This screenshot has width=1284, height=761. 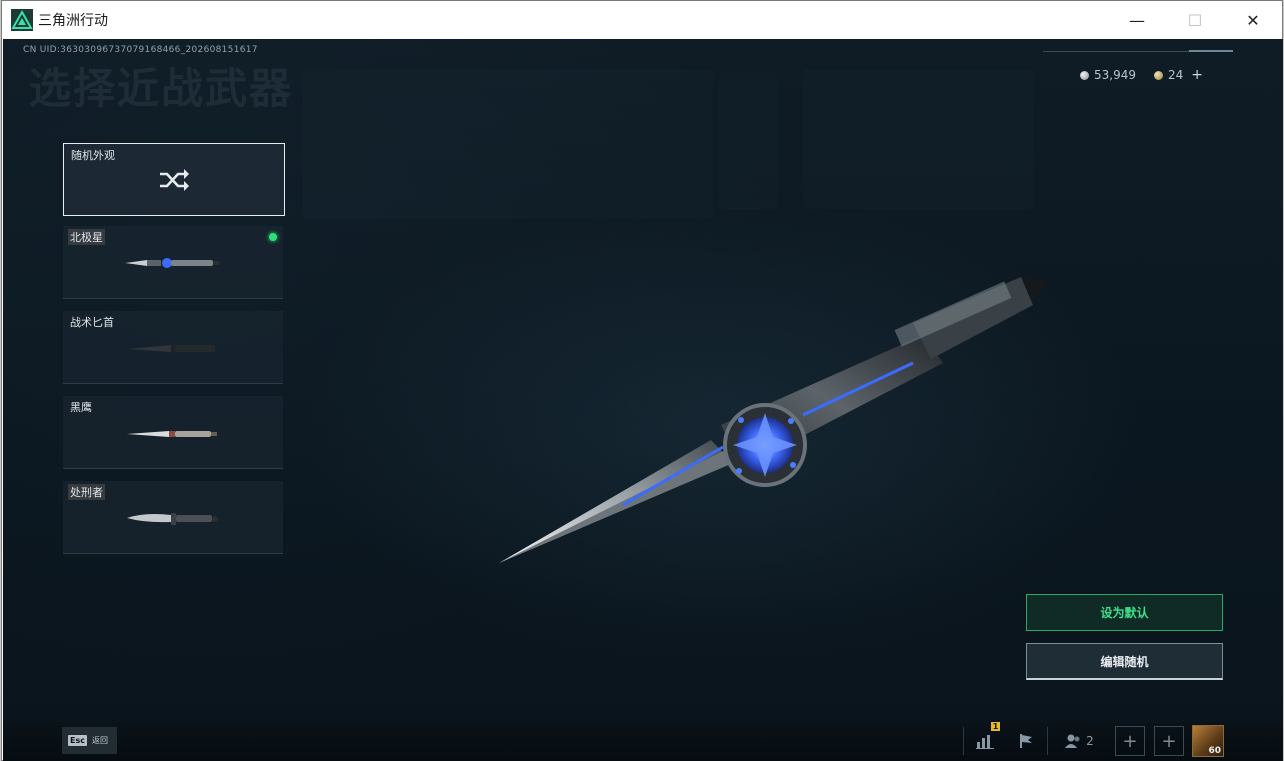 I want to click on silver-currency: 53,949, so click(x=1107, y=75).